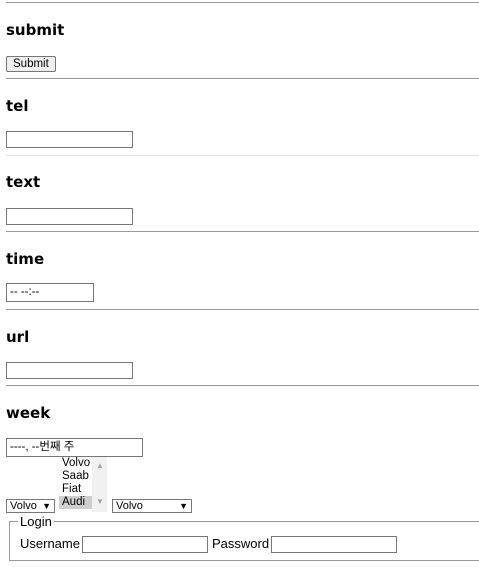 This screenshot has width=479, height=569. I want to click on username-label: Username, so click(50, 543).